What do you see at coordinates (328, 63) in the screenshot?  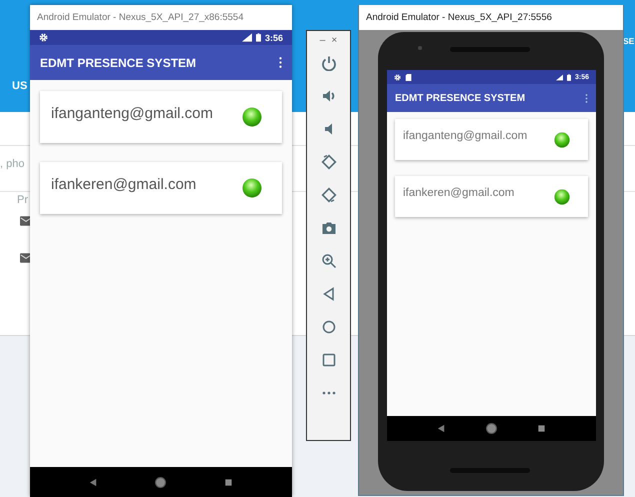 I see `power-icon` at bounding box center [328, 63].